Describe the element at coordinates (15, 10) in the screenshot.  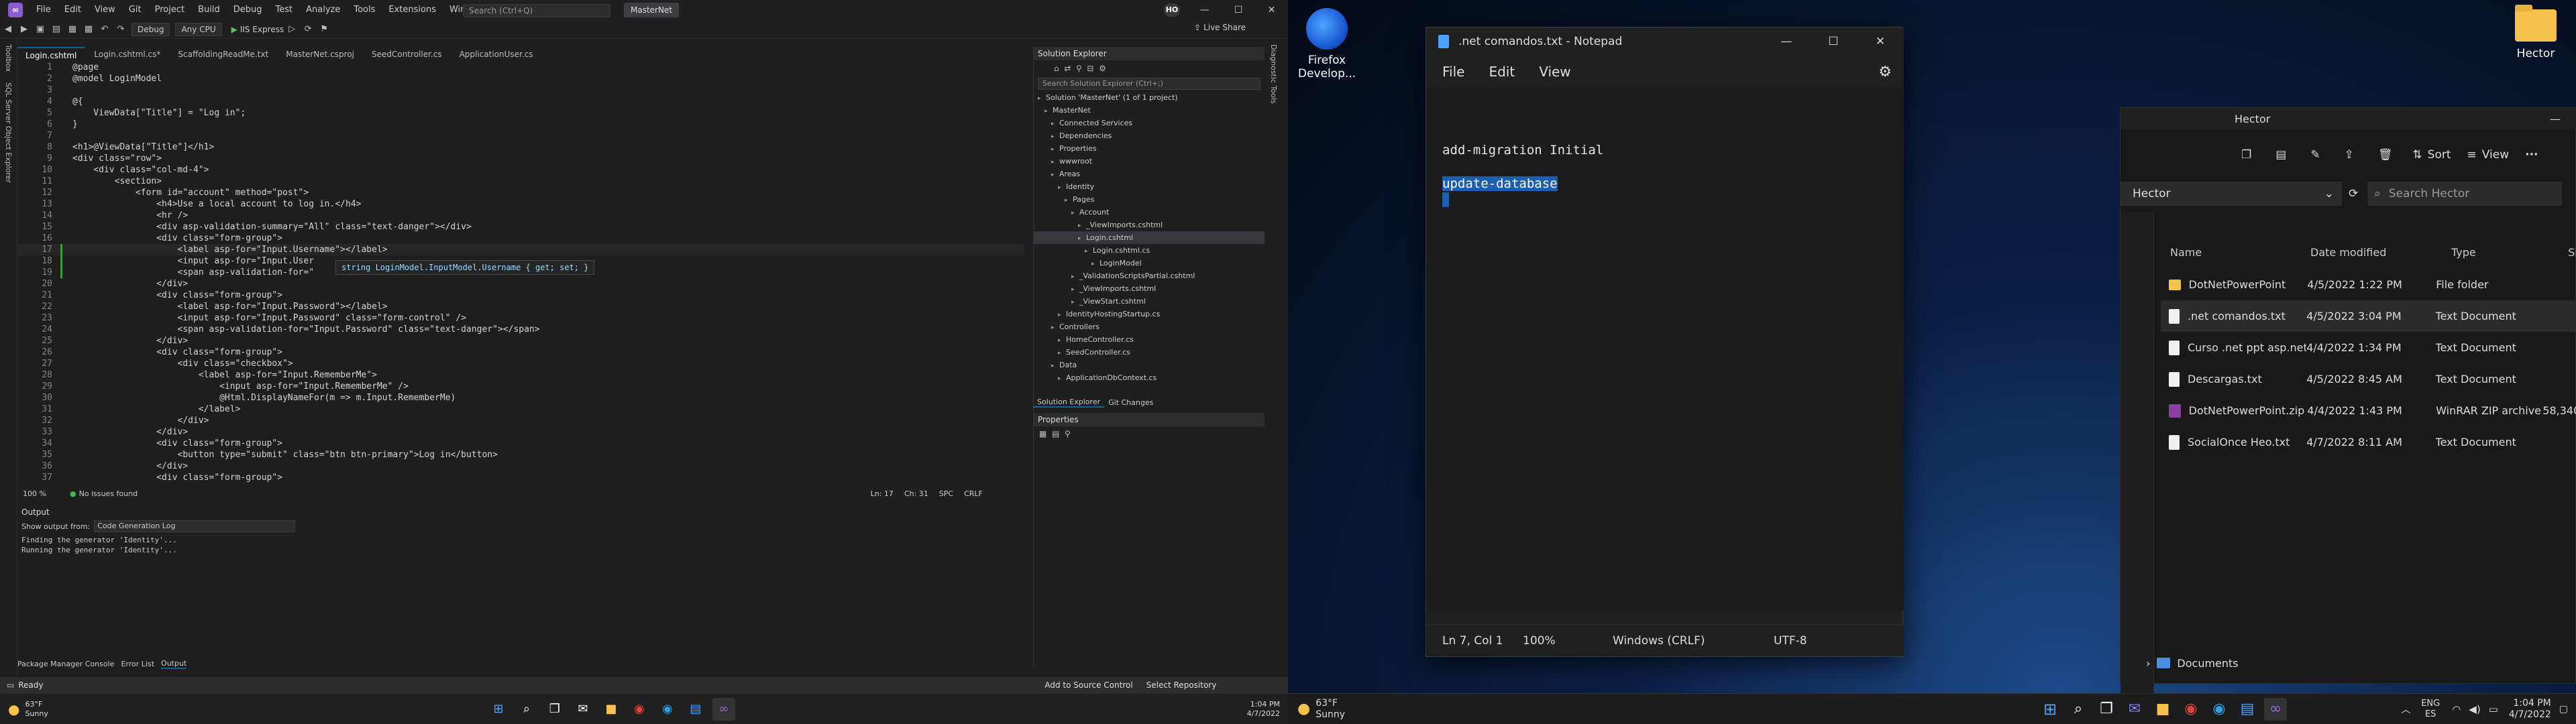
I see `vs-logo-icon: ∞` at that location.